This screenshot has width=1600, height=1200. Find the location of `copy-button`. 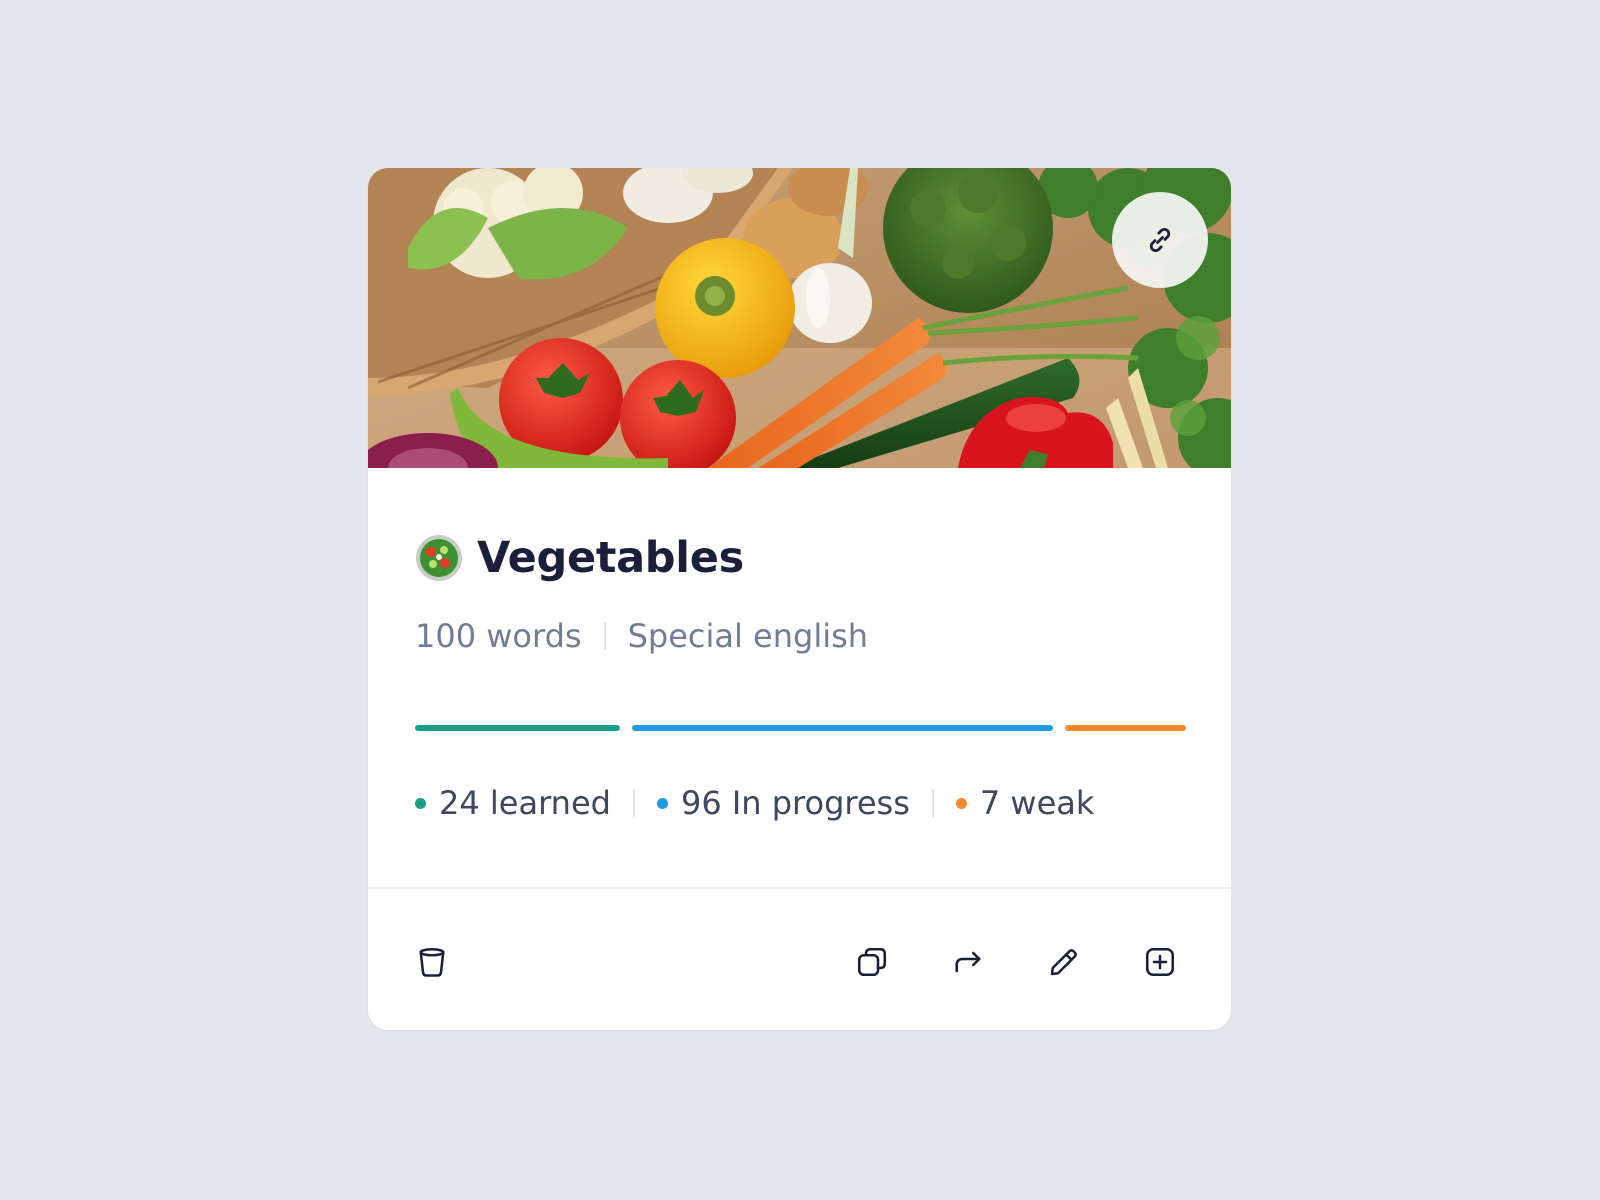

copy-button is located at coordinates (872, 962).